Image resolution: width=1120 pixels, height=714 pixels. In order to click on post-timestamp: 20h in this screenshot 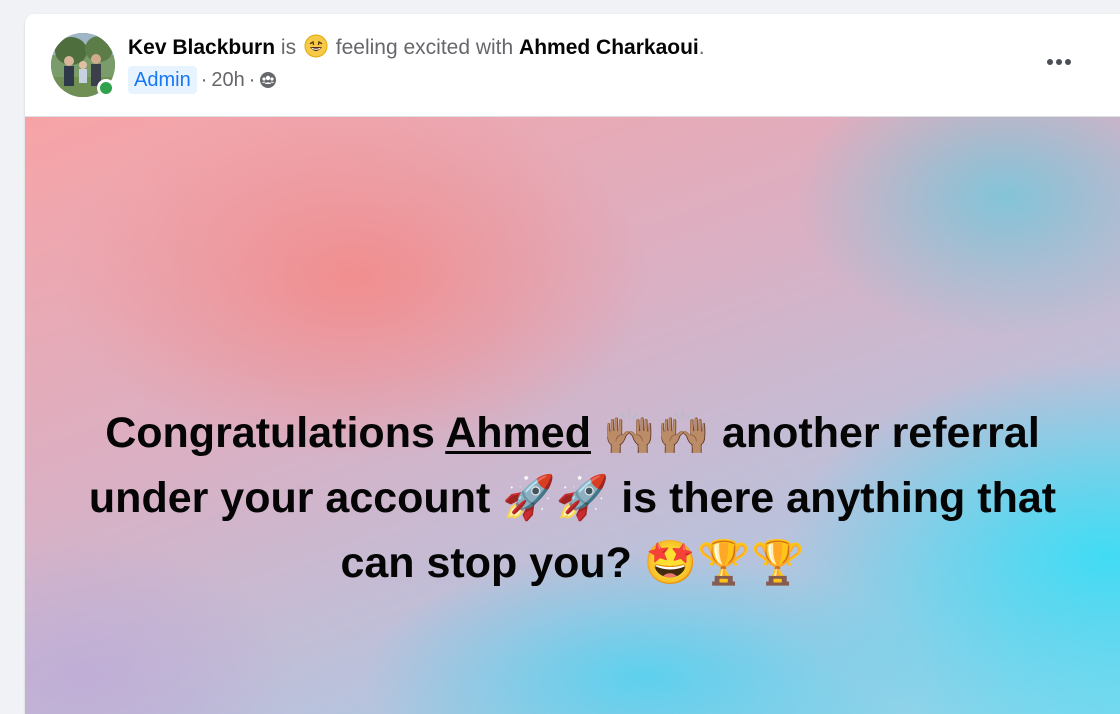, I will do `click(227, 80)`.